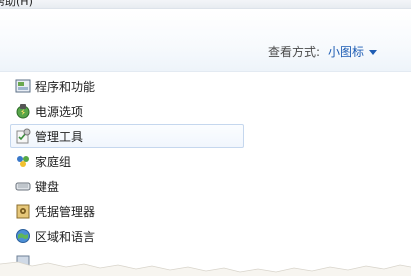 Image resolution: width=411 pixels, height=276 pixels. I want to click on admin-tools-icon, so click(23, 136).